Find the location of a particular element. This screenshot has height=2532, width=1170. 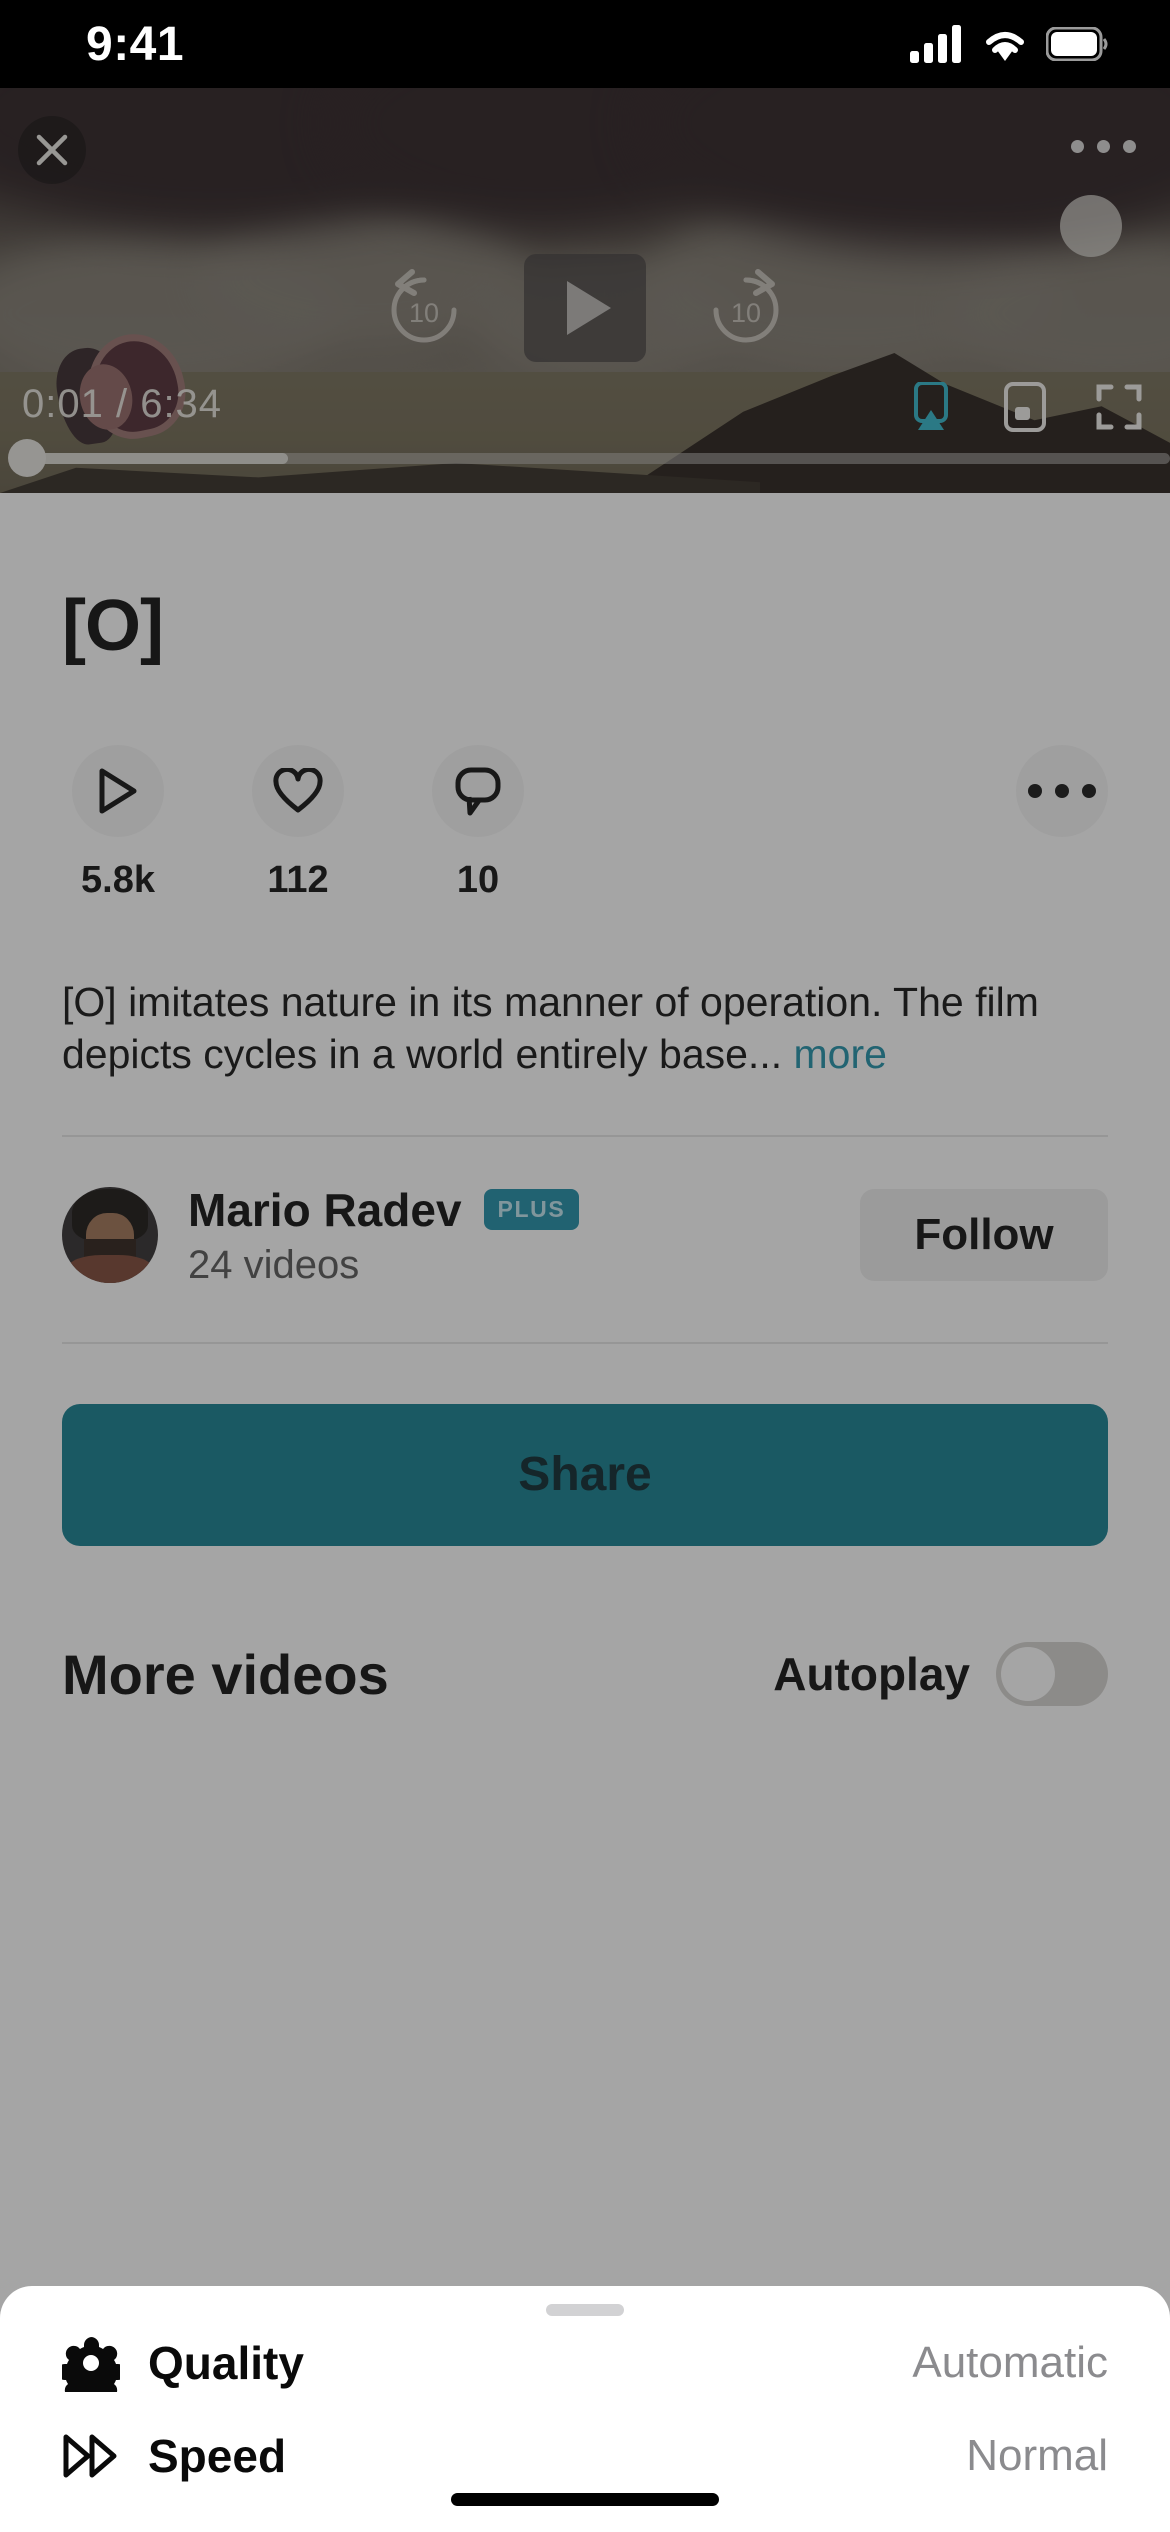

wifi-icon is located at coordinates (1005, 46).